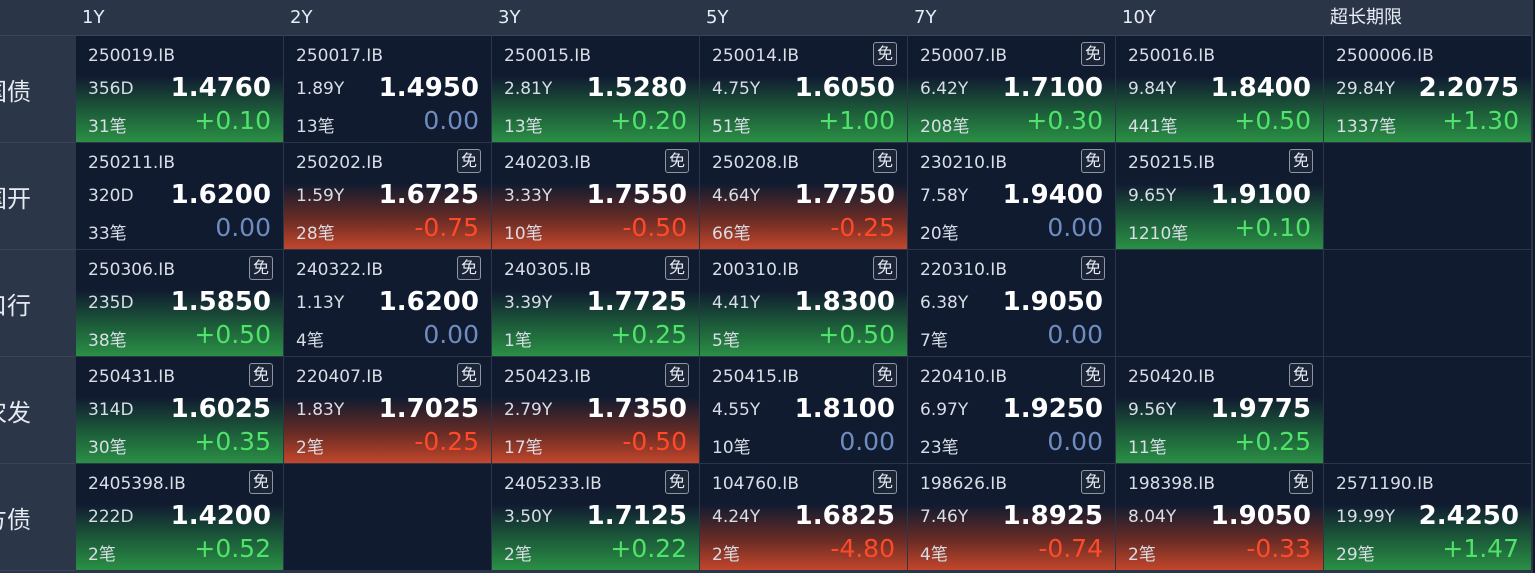 This screenshot has height=573, width=1535. I want to click on bond-code: 200310.IB, so click(755, 270).